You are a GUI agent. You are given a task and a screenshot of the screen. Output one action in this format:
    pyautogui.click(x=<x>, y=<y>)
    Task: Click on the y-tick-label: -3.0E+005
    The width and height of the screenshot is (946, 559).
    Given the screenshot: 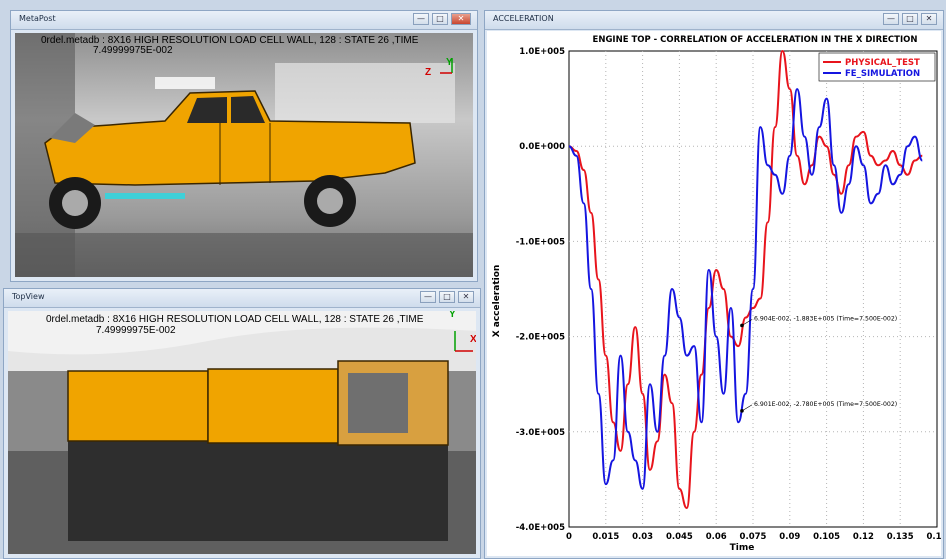 What is the action you would take?
    pyautogui.click(x=540, y=433)
    